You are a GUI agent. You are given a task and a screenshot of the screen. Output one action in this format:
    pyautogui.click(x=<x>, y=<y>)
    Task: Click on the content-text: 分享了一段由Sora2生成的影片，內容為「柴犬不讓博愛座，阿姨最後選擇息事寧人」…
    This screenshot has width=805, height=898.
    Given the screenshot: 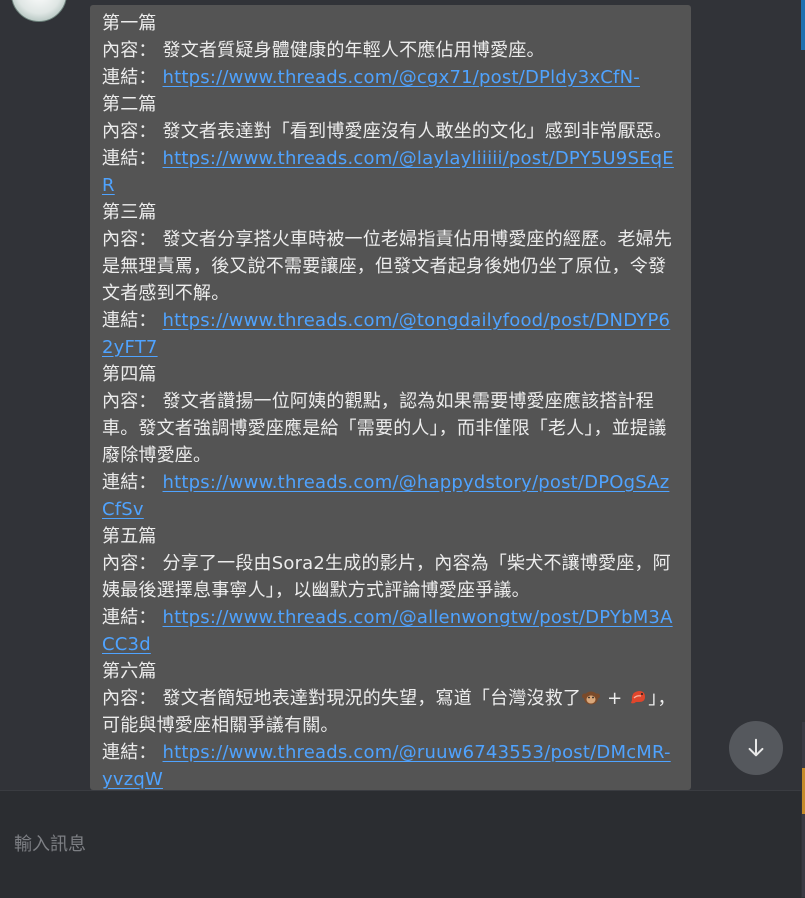 What is the action you would take?
    pyautogui.click(x=386, y=577)
    